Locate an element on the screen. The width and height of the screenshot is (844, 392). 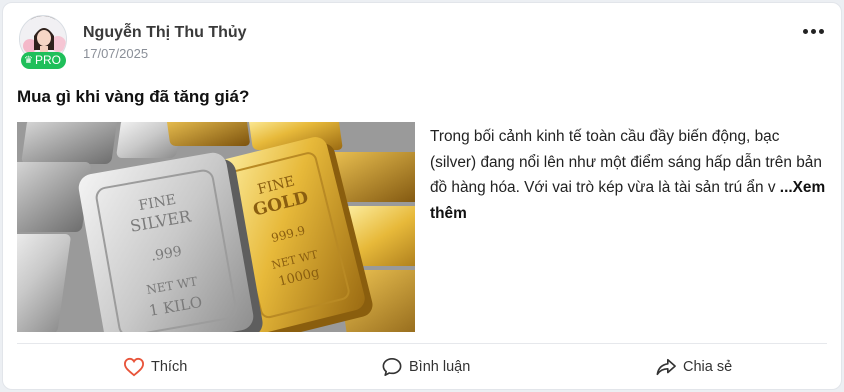
share-button: Chia sẻ is located at coordinates (693, 367).